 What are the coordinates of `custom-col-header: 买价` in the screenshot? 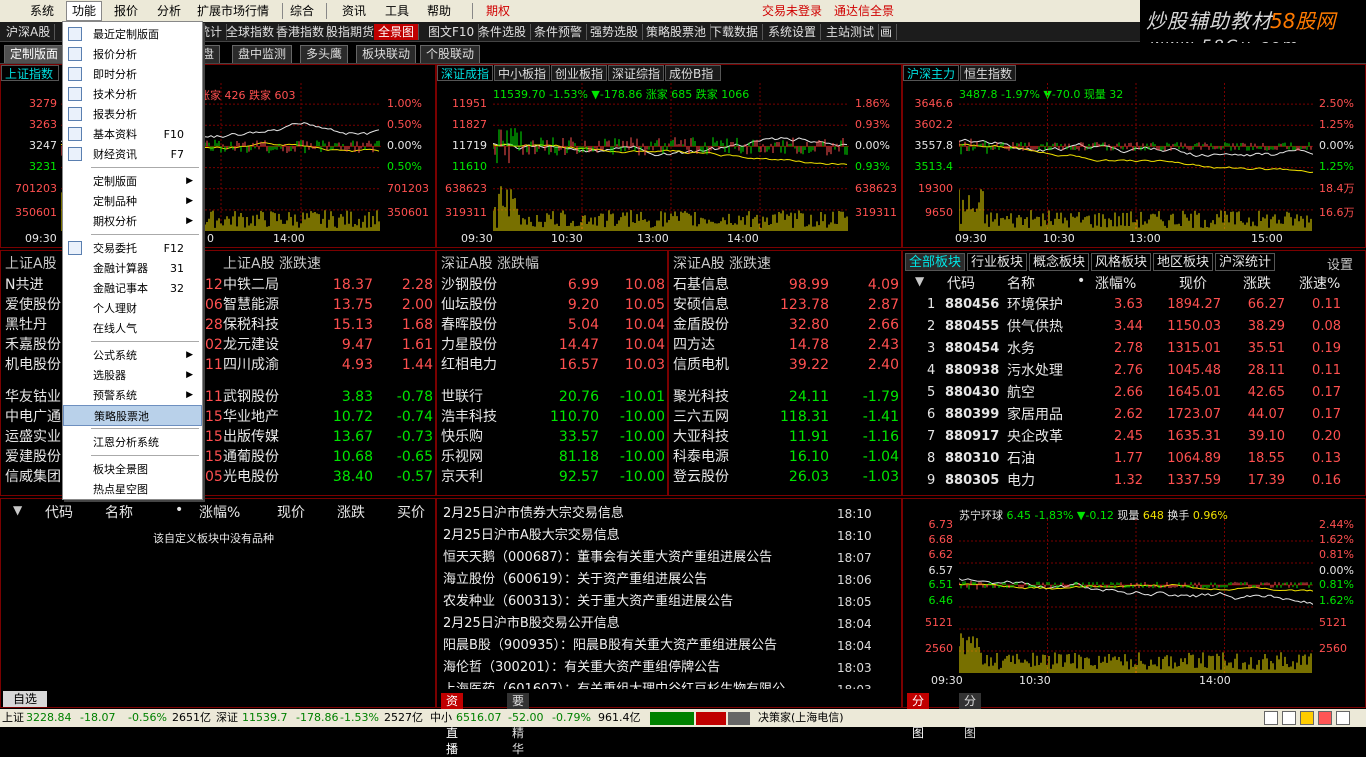 It's located at (411, 512).